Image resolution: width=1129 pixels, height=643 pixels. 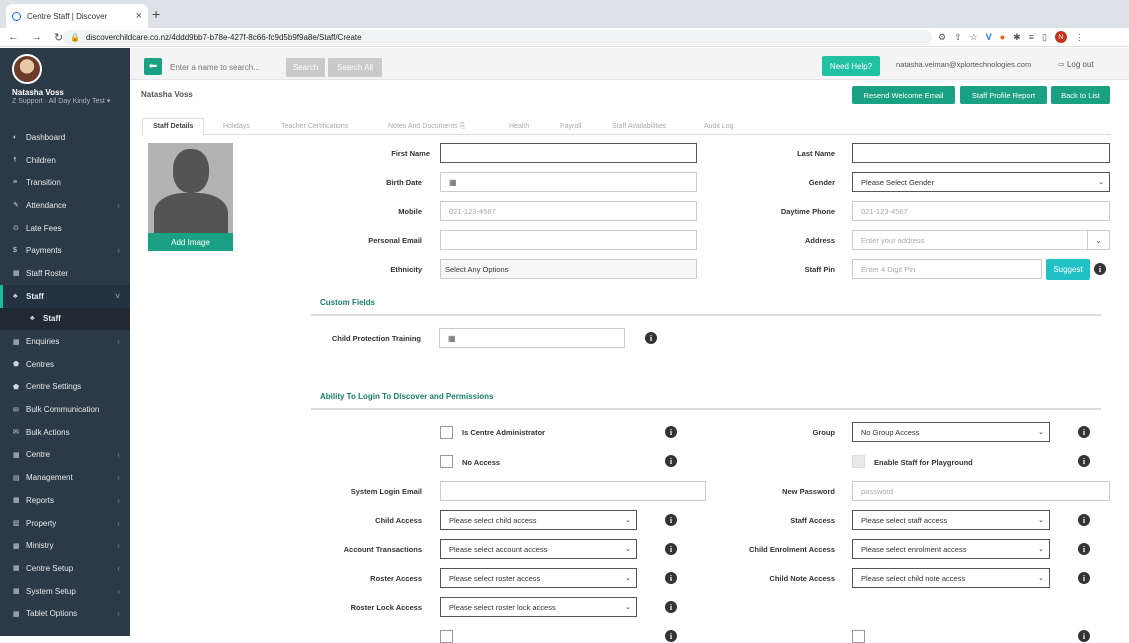 I want to click on child-enrolment-access-select: Please select enrolment access ⌄, so click(x=951, y=549).